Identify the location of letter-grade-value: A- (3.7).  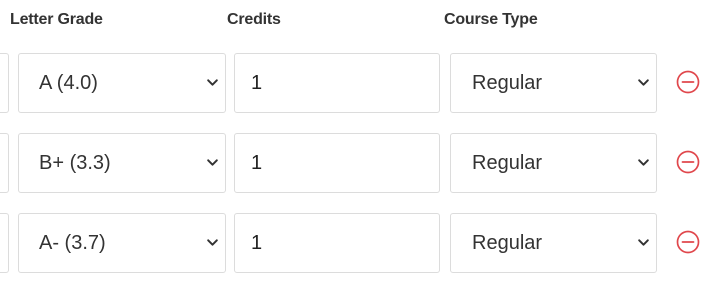
(72, 243).